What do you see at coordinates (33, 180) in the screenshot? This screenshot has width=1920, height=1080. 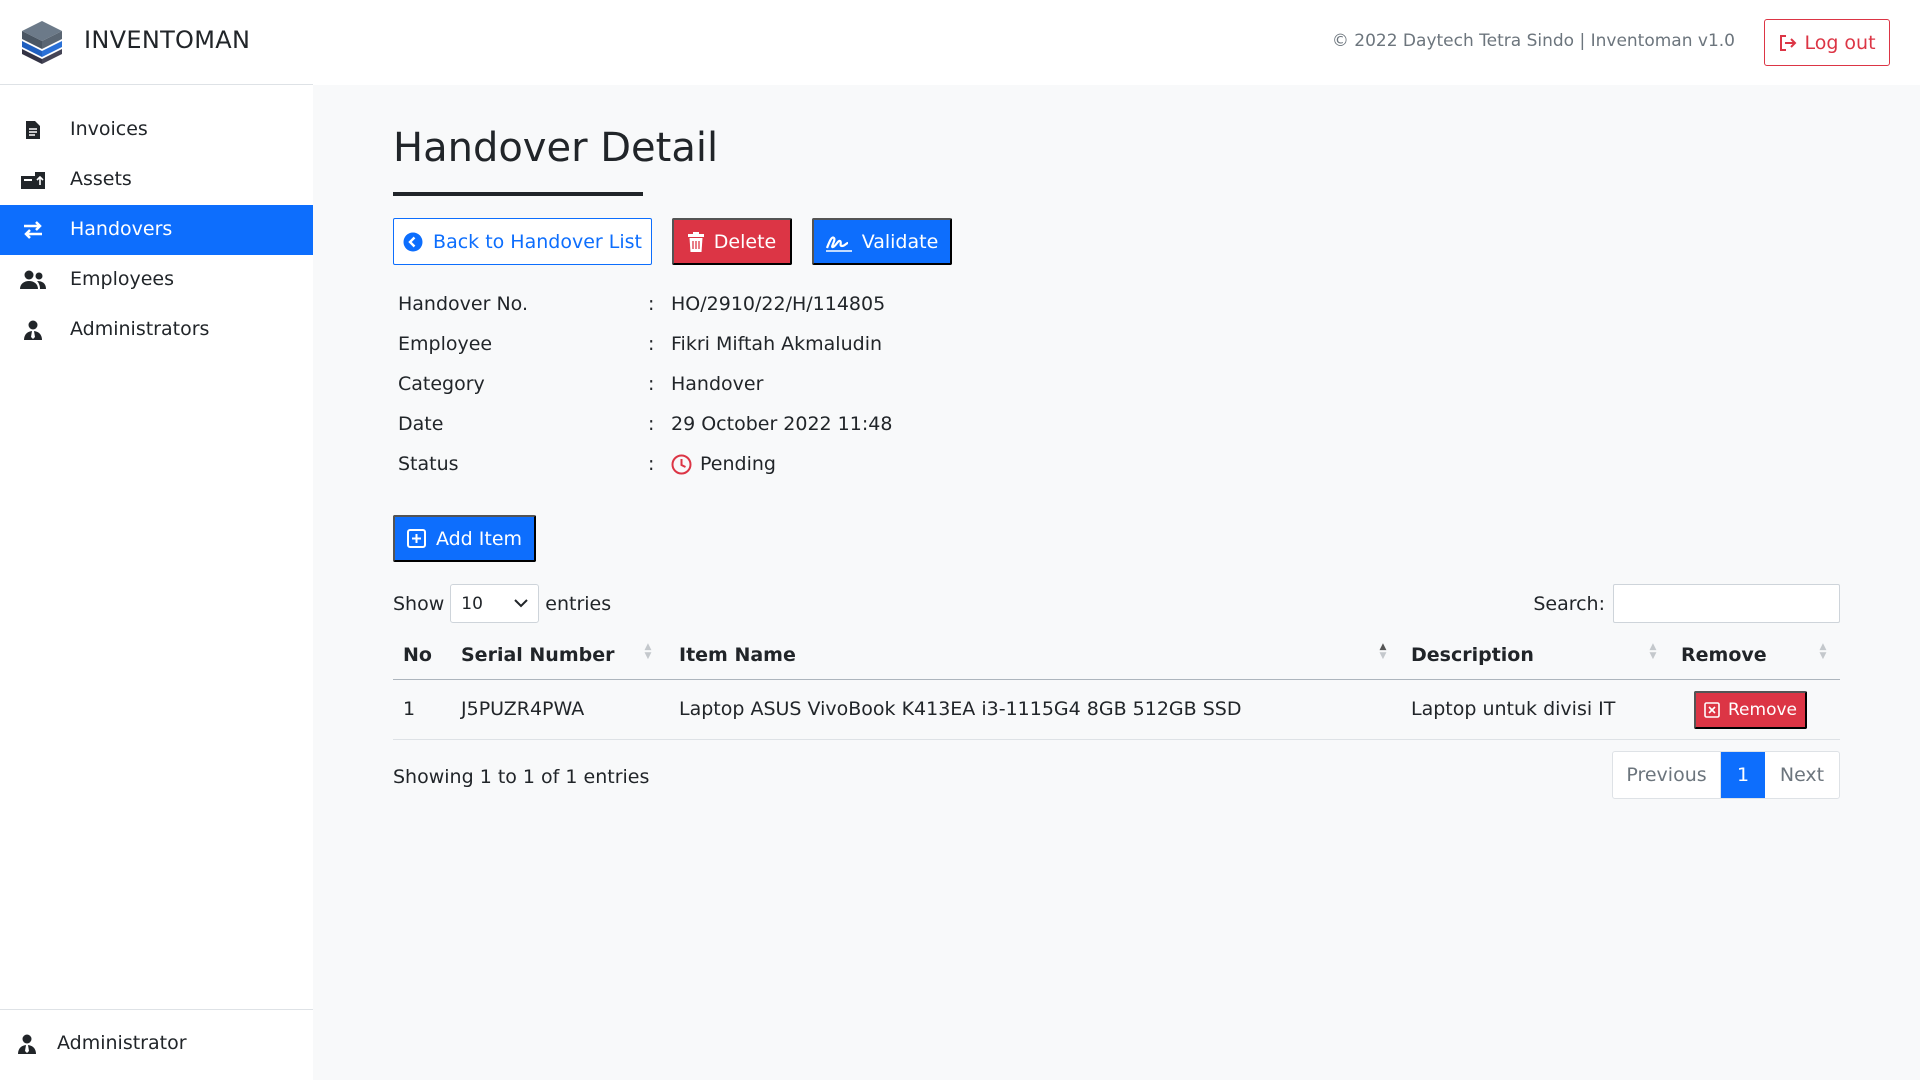 I see `assets-icon` at bounding box center [33, 180].